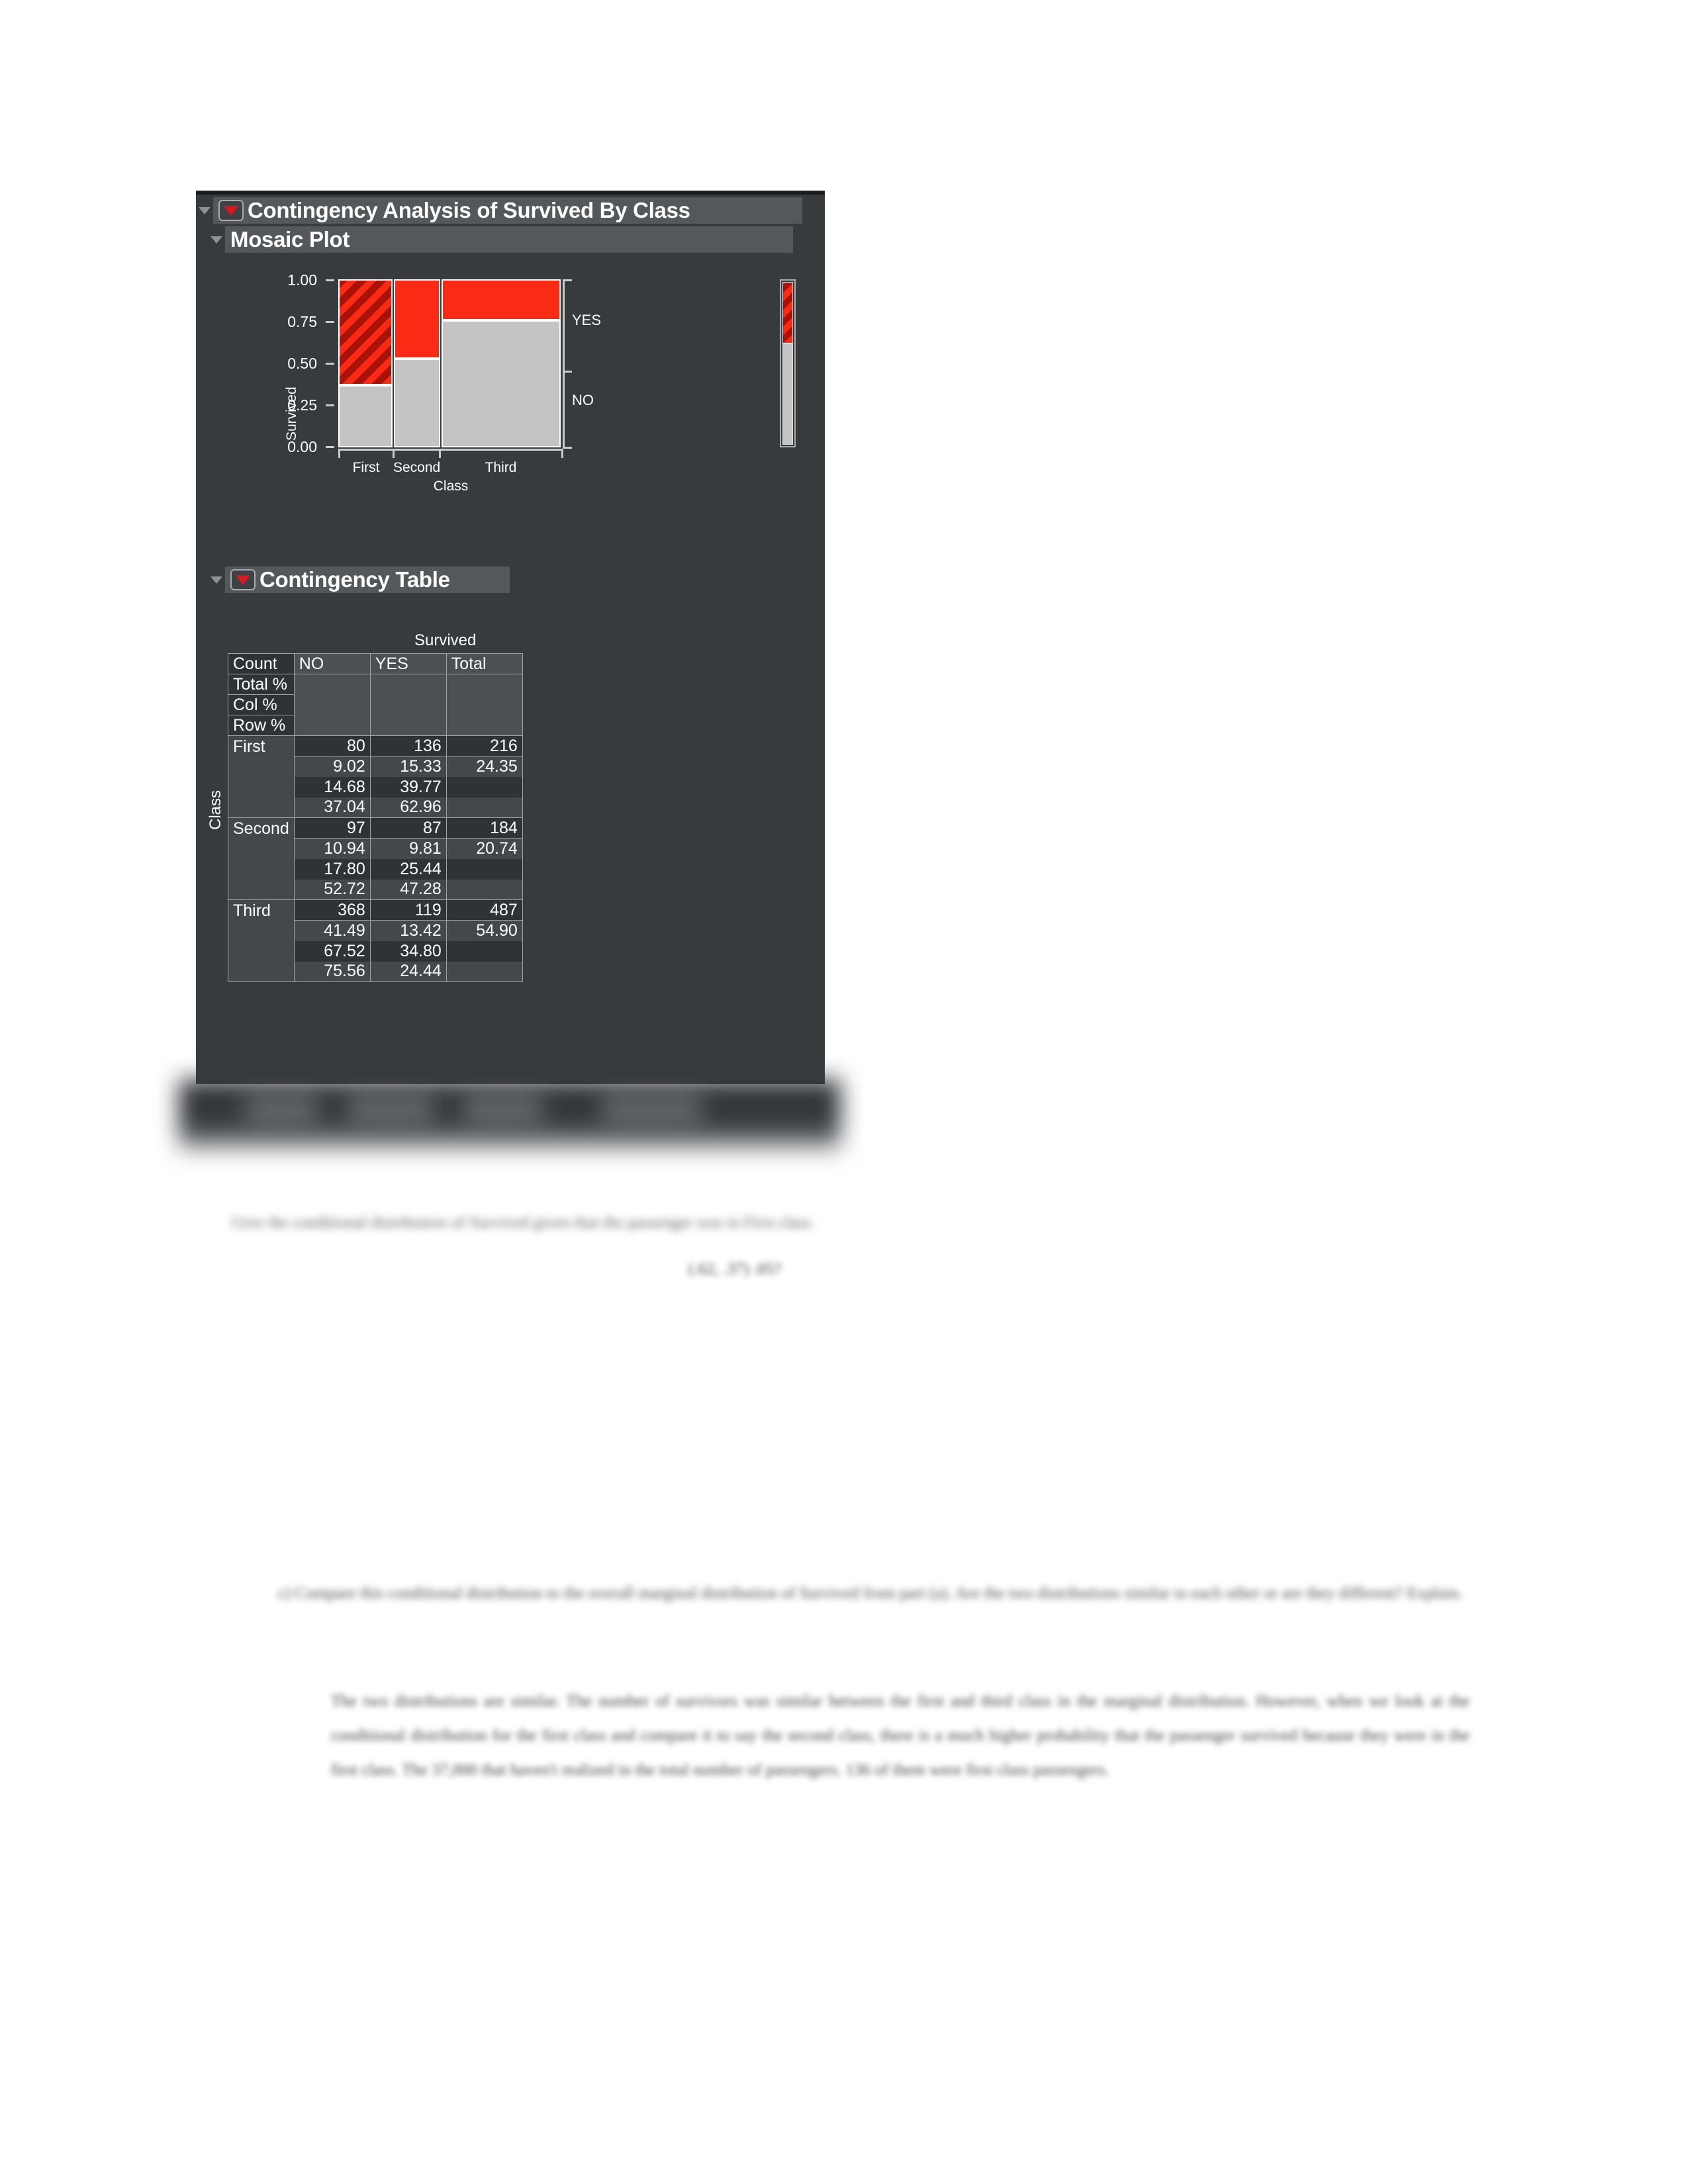 The height and width of the screenshot is (2184, 1688). I want to click on contingency-table-header: Contingency Table, so click(367, 580).